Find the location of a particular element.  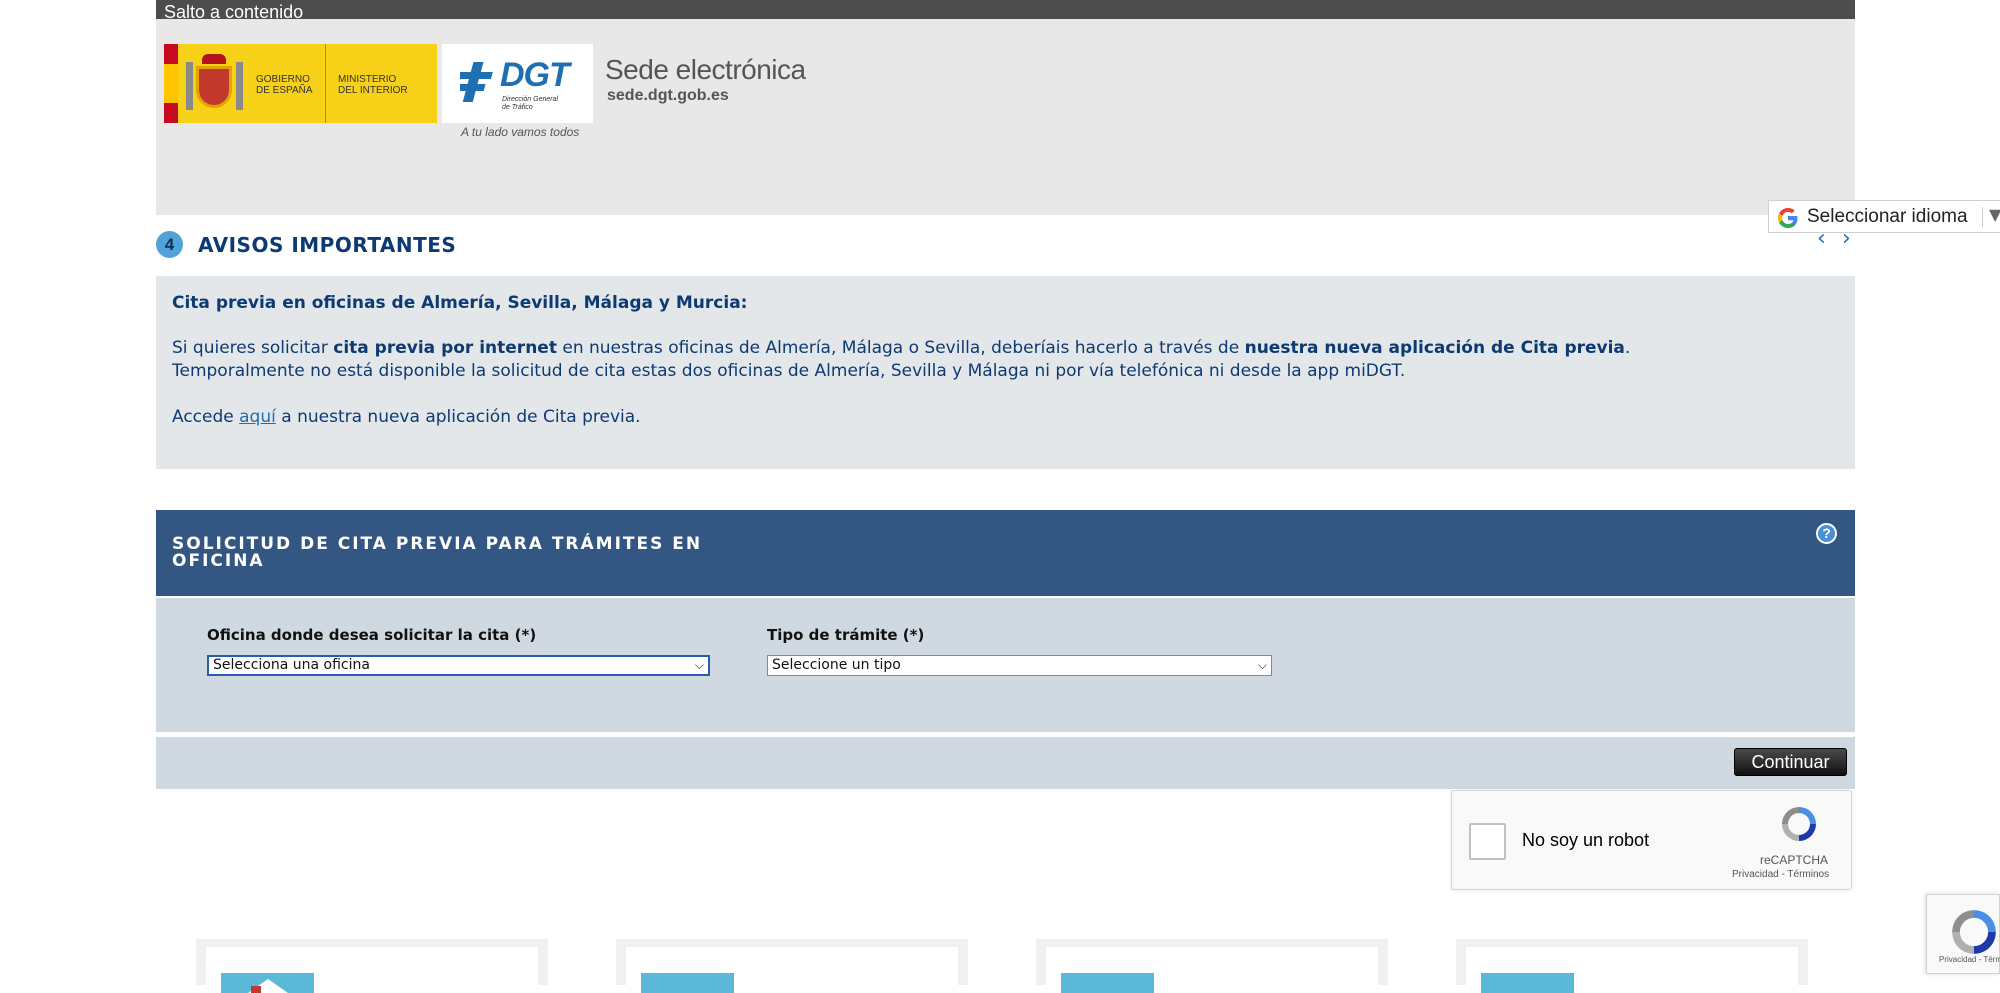

recaptcha-badge: Privacidad - Términos is located at coordinates (1963, 934).